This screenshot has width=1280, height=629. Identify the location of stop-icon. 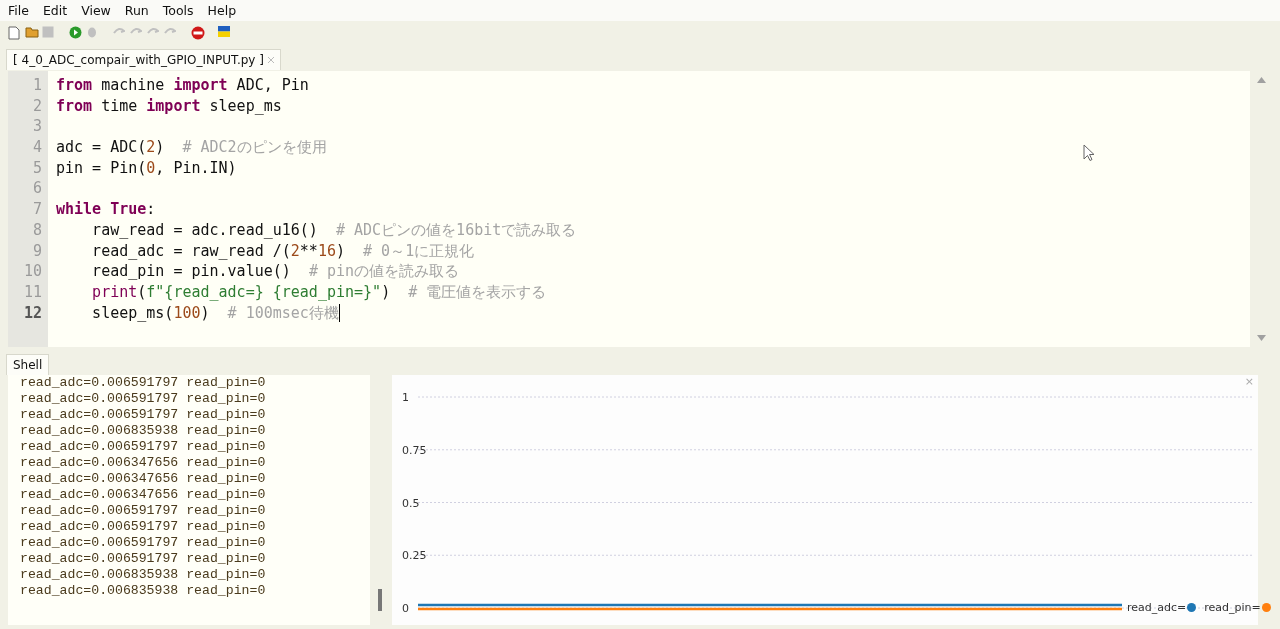
(198, 33).